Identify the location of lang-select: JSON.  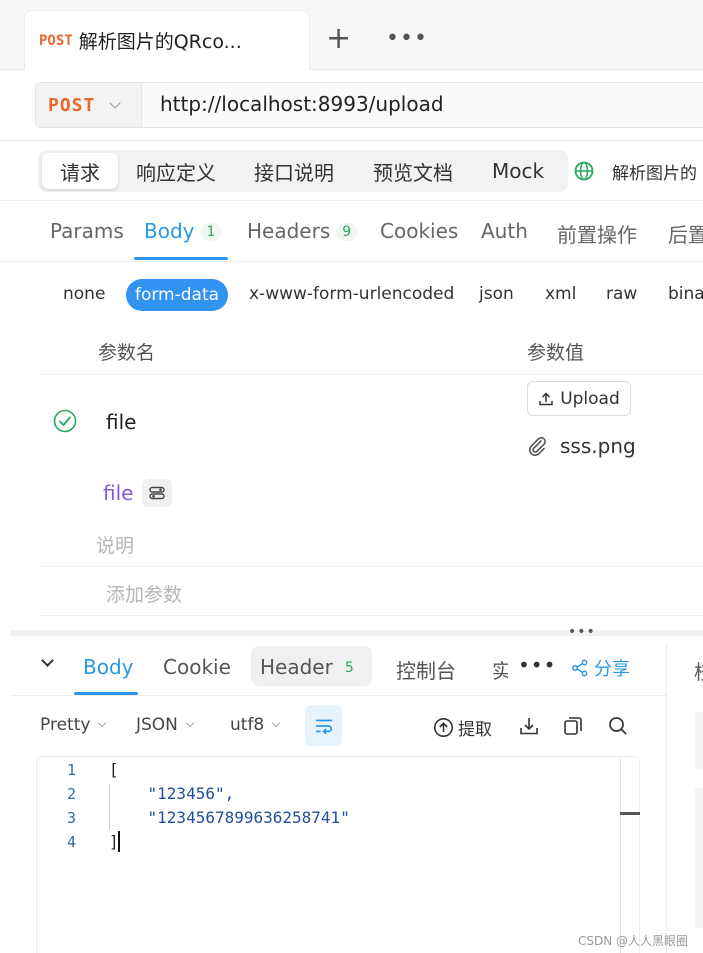
(165, 725).